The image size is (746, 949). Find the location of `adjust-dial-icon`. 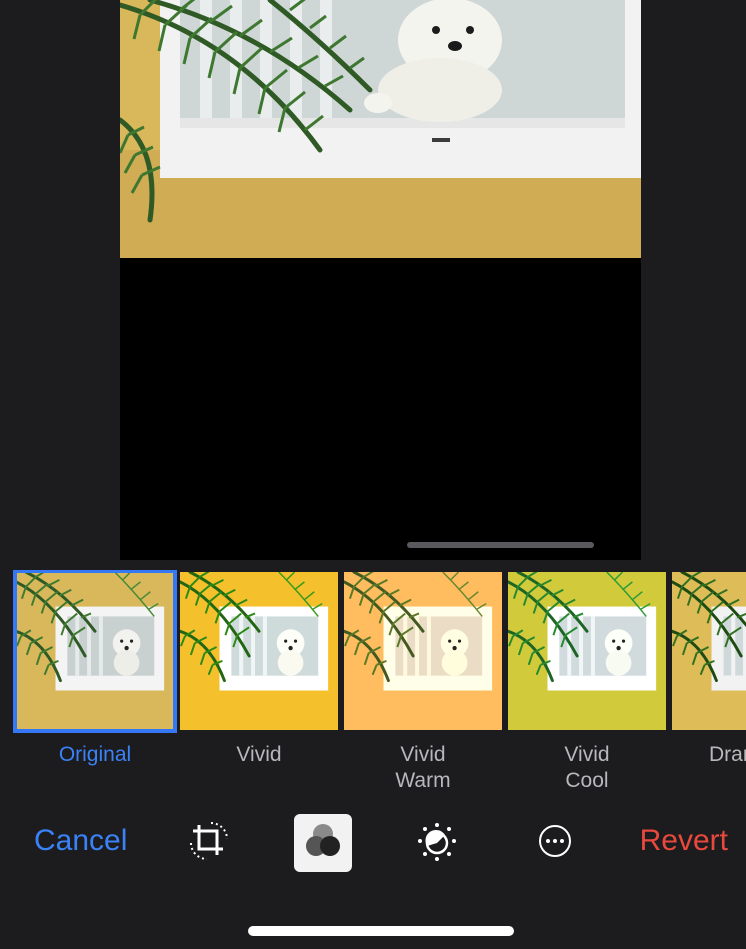

adjust-dial-icon is located at coordinates (437, 843).